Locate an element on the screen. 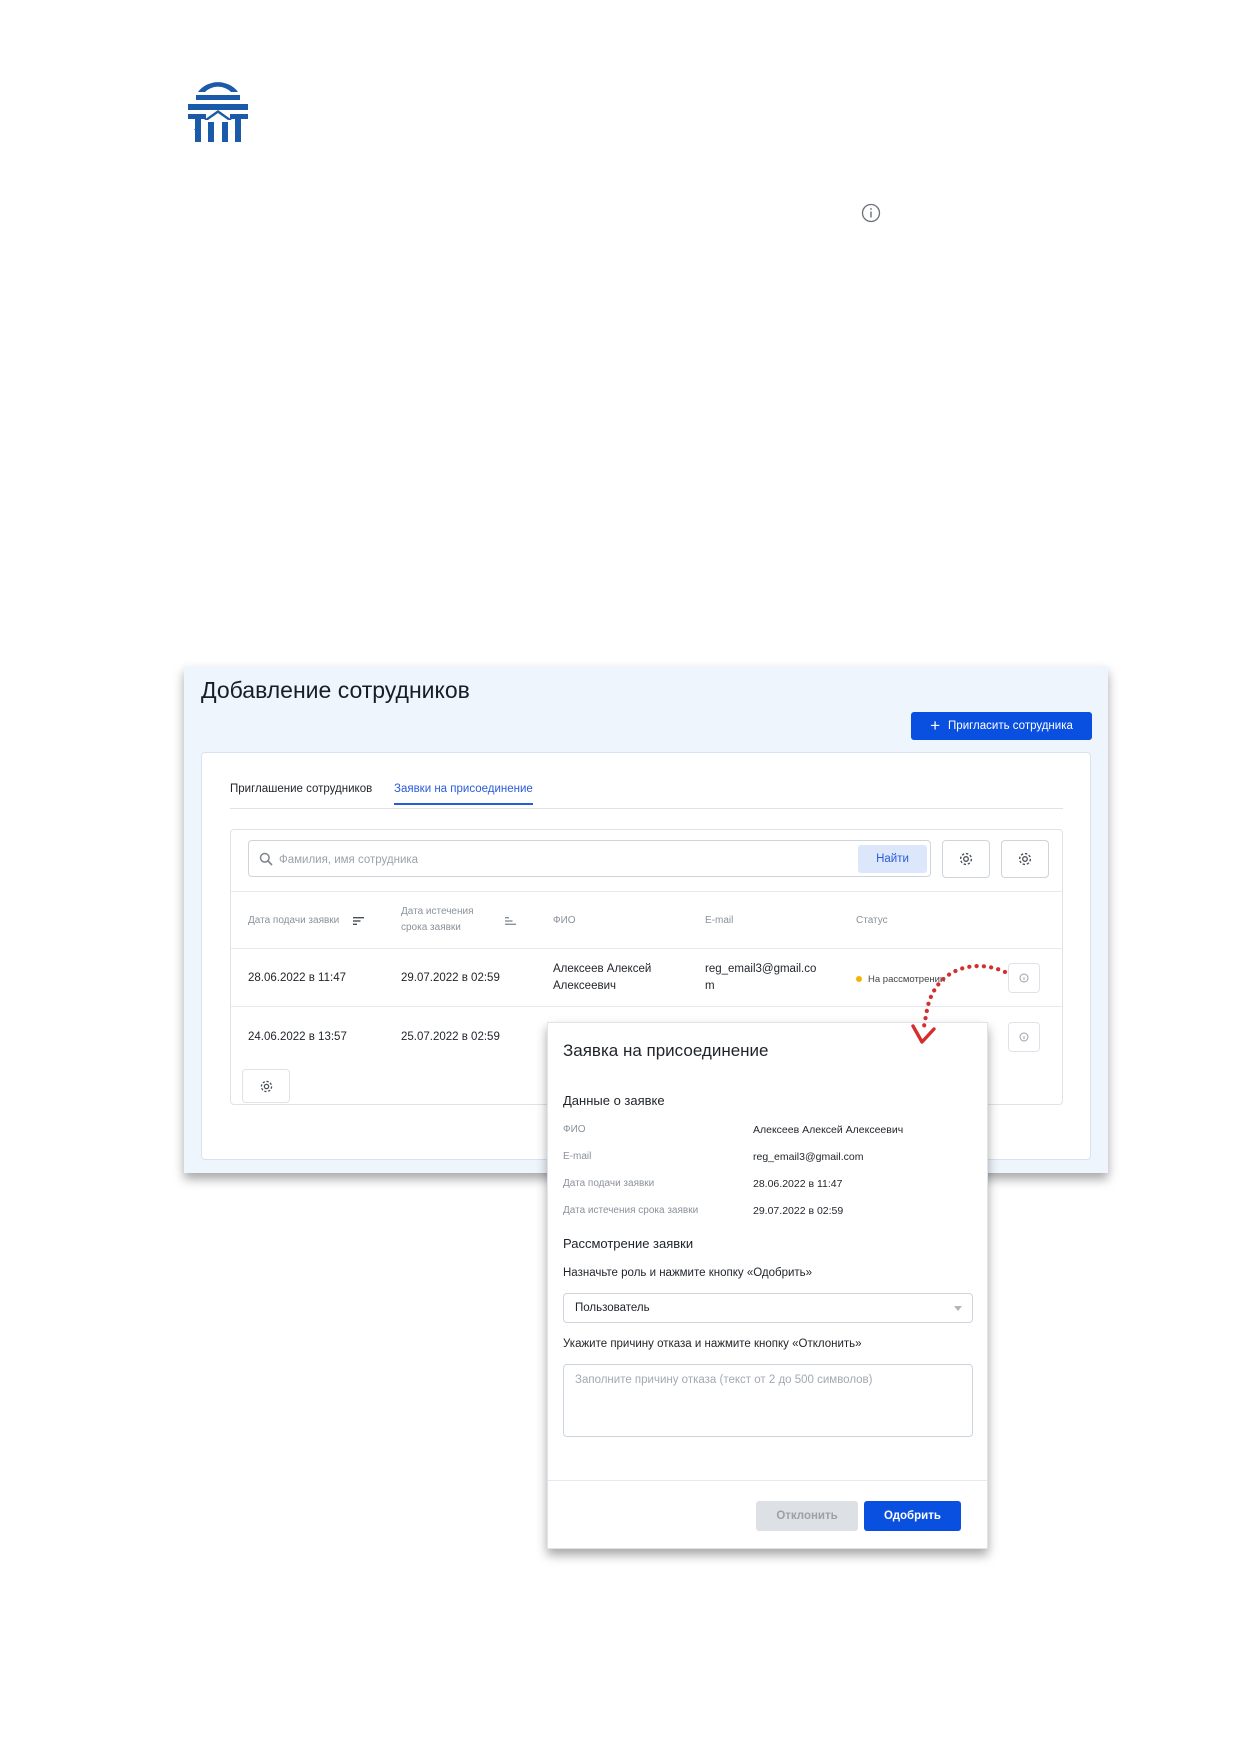  search-field: Найти is located at coordinates (589, 858).